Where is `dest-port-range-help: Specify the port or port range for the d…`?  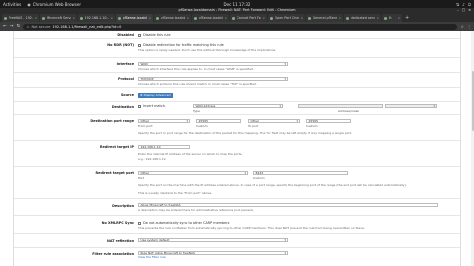 dest-port-range-help: Specify the port or port range for the d… is located at coordinates (245, 133).